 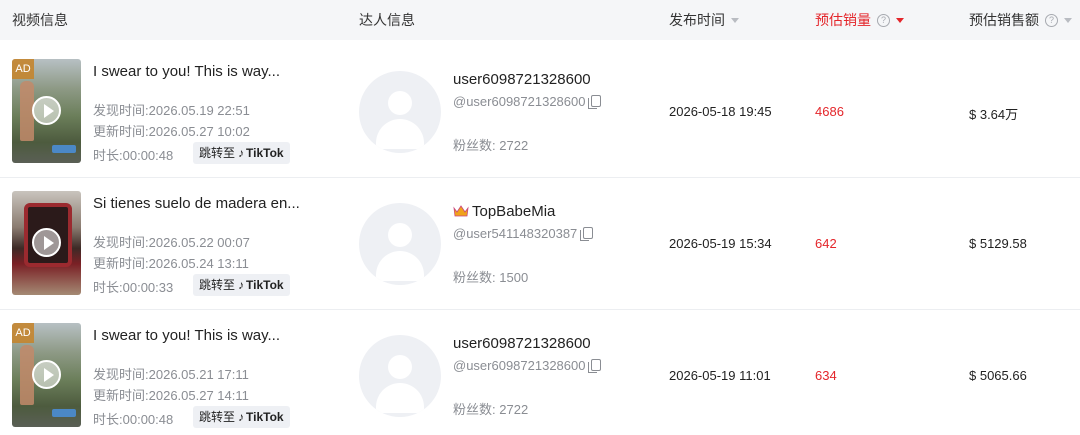 What do you see at coordinates (998, 243) in the screenshot?
I see `est-gmv: $ 5129.58` at bounding box center [998, 243].